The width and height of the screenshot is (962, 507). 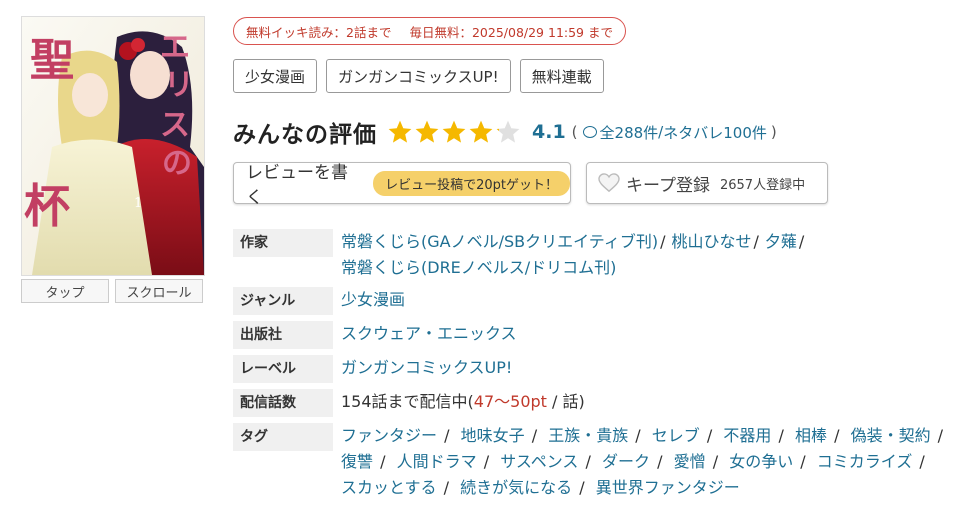 What do you see at coordinates (283, 243) in the screenshot?
I see `author-label: 作家` at bounding box center [283, 243].